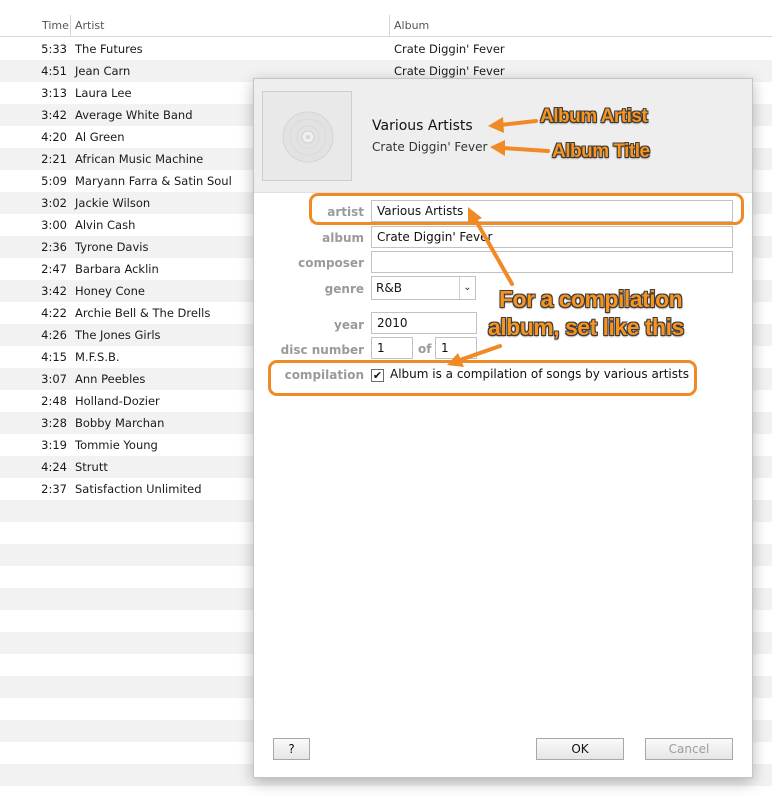  What do you see at coordinates (601, 151) in the screenshot?
I see `album-title-note: Album Title` at bounding box center [601, 151].